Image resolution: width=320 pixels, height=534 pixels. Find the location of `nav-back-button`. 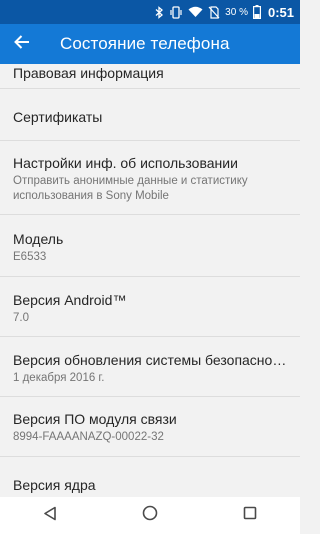

nav-back-button is located at coordinates (50, 515).